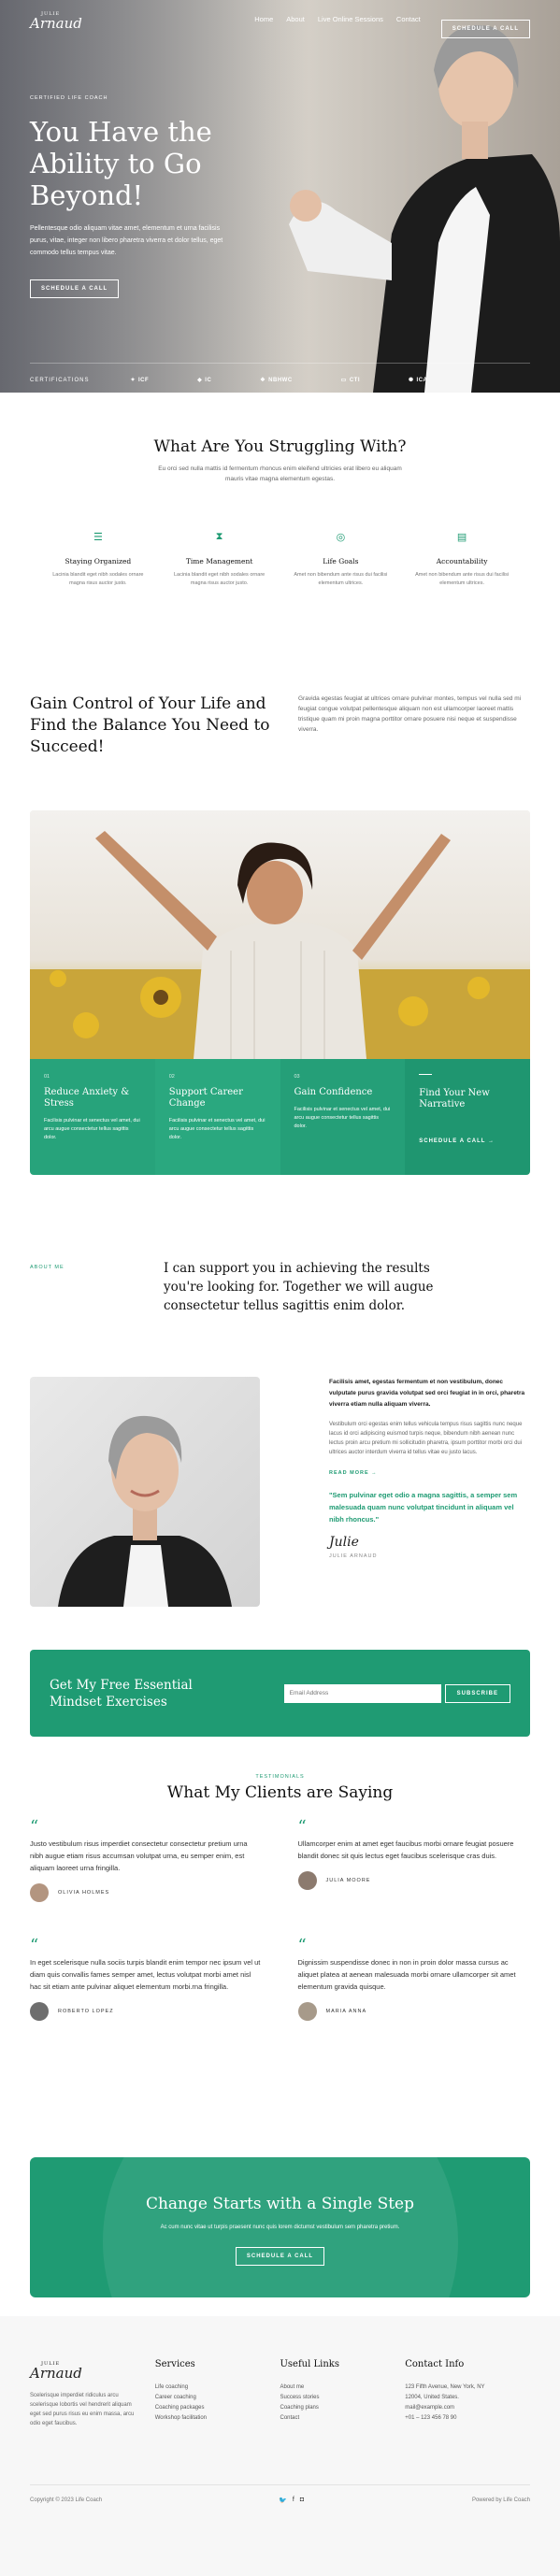  I want to click on cert-label: NBHWC, so click(280, 380).